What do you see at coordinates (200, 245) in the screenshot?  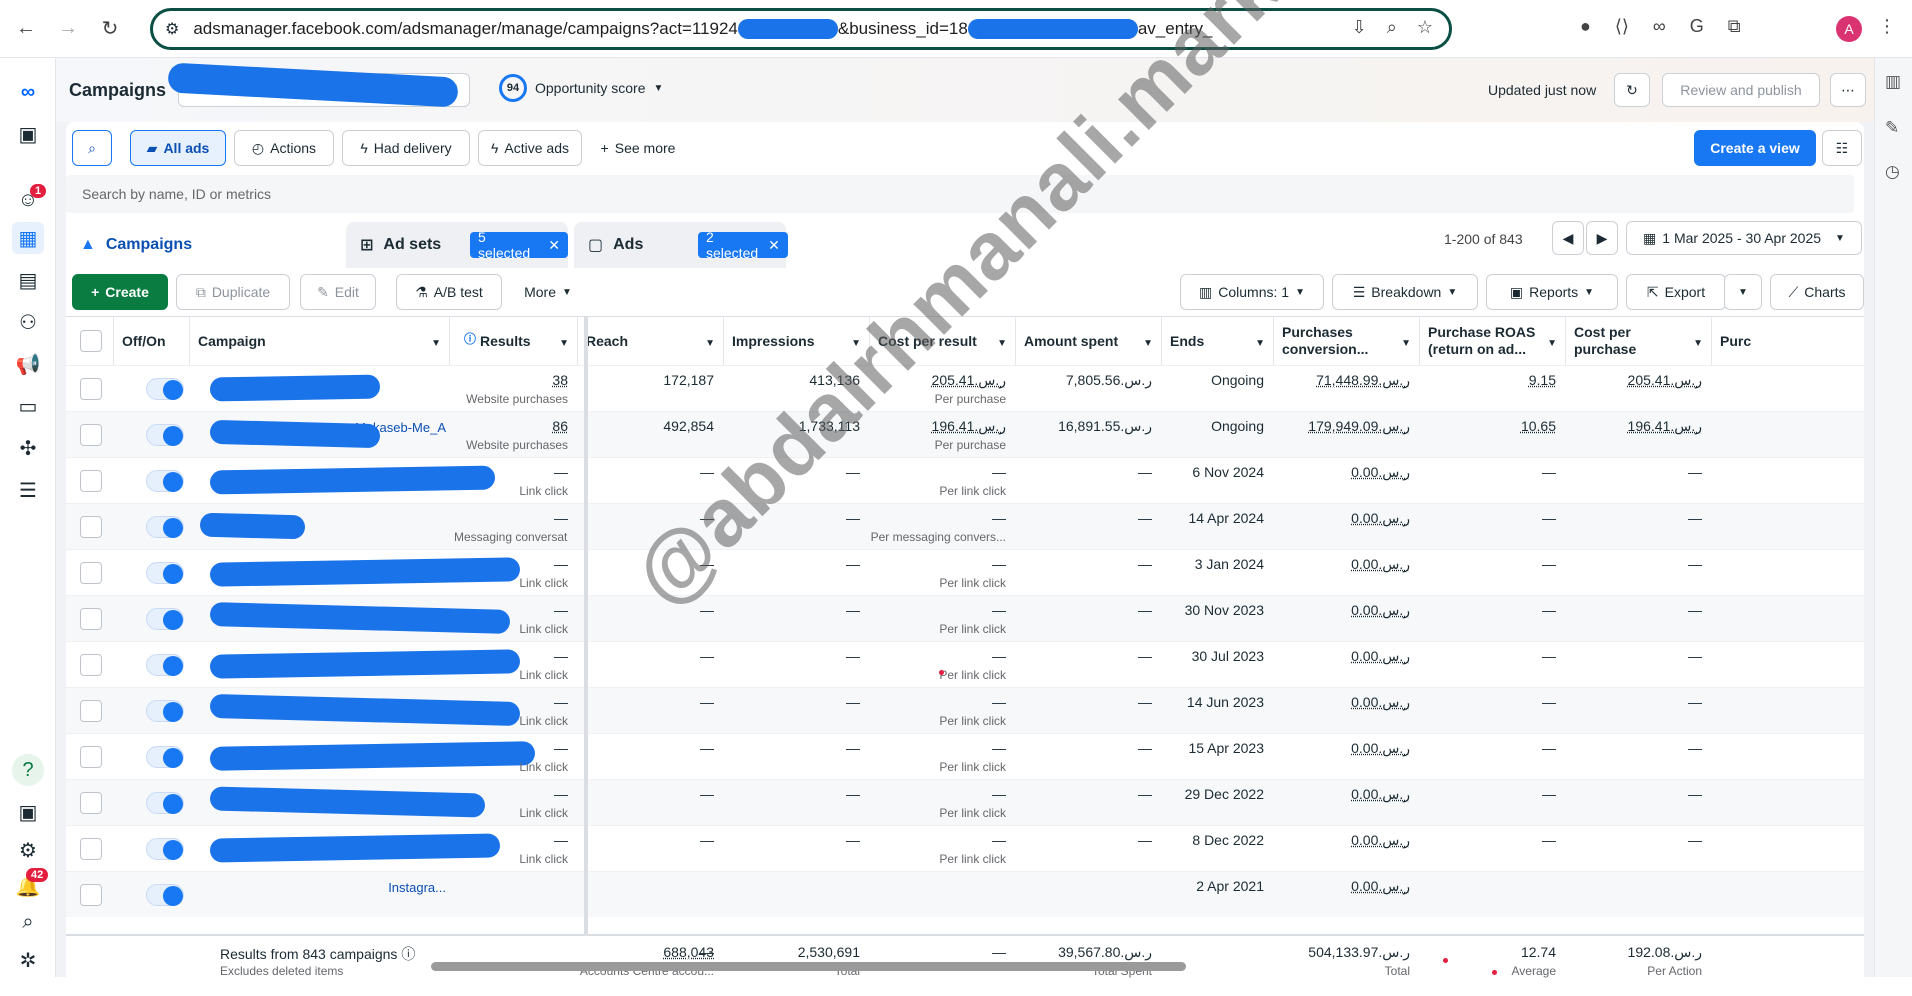 I see `tab-campaigns: ▲ Campaigns` at bounding box center [200, 245].